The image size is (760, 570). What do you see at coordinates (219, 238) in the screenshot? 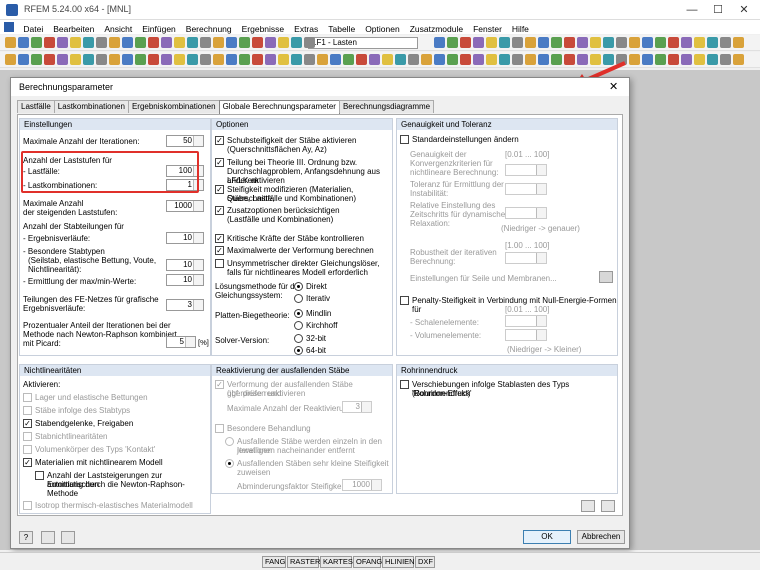
I see `opt-kritisch-checkbox: ✓` at bounding box center [219, 238].